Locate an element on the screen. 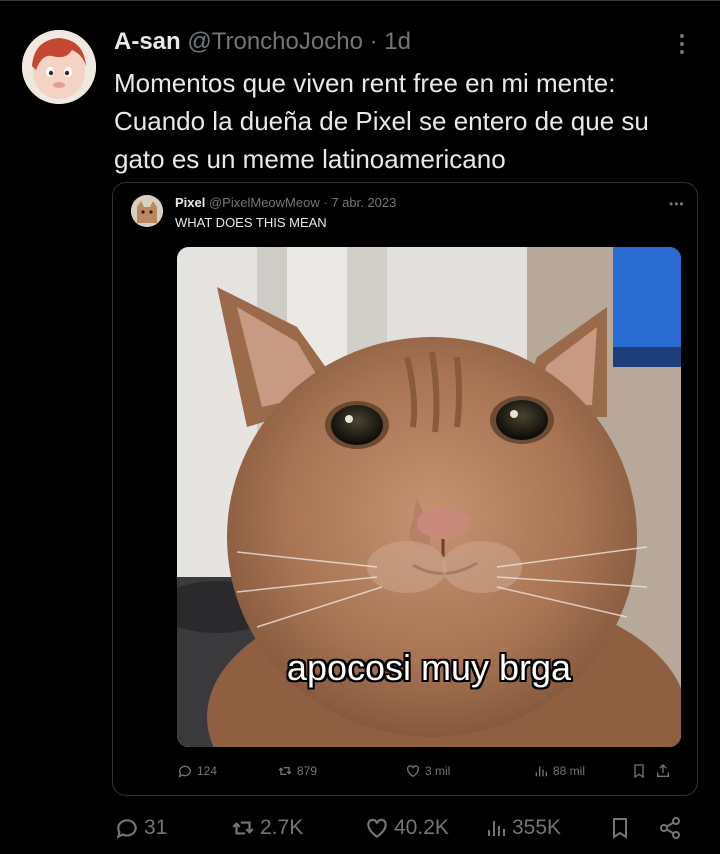  more-horizontal-icon: ••• is located at coordinates (677, 204).